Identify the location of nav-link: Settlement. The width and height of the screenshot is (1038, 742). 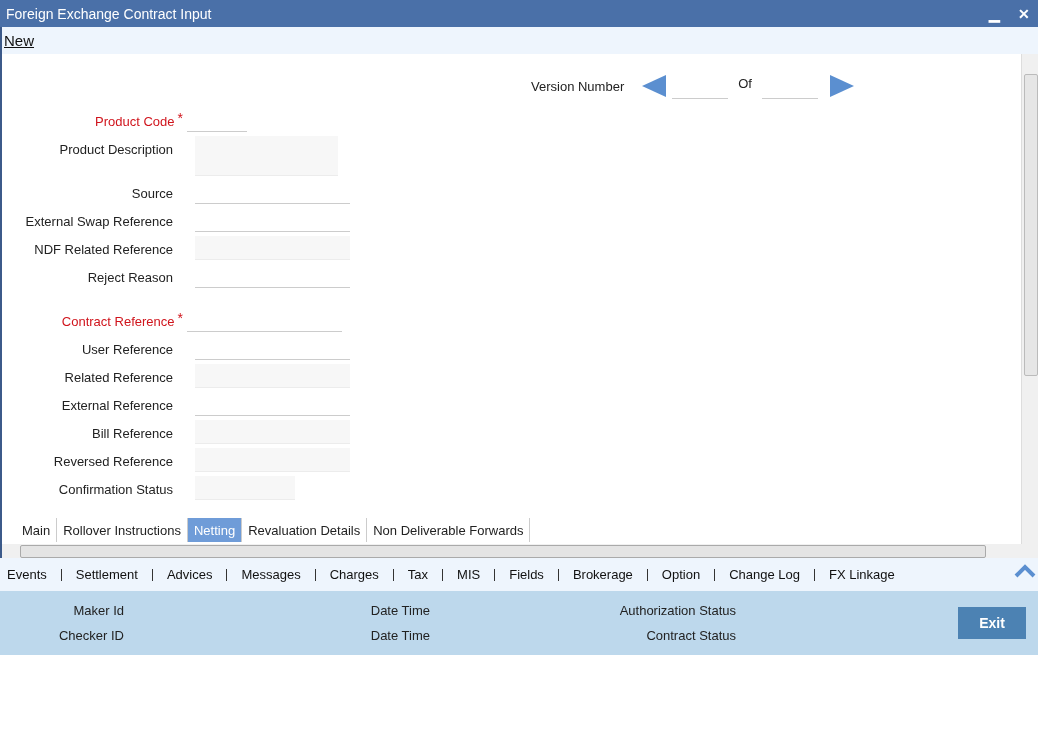
(106, 574).